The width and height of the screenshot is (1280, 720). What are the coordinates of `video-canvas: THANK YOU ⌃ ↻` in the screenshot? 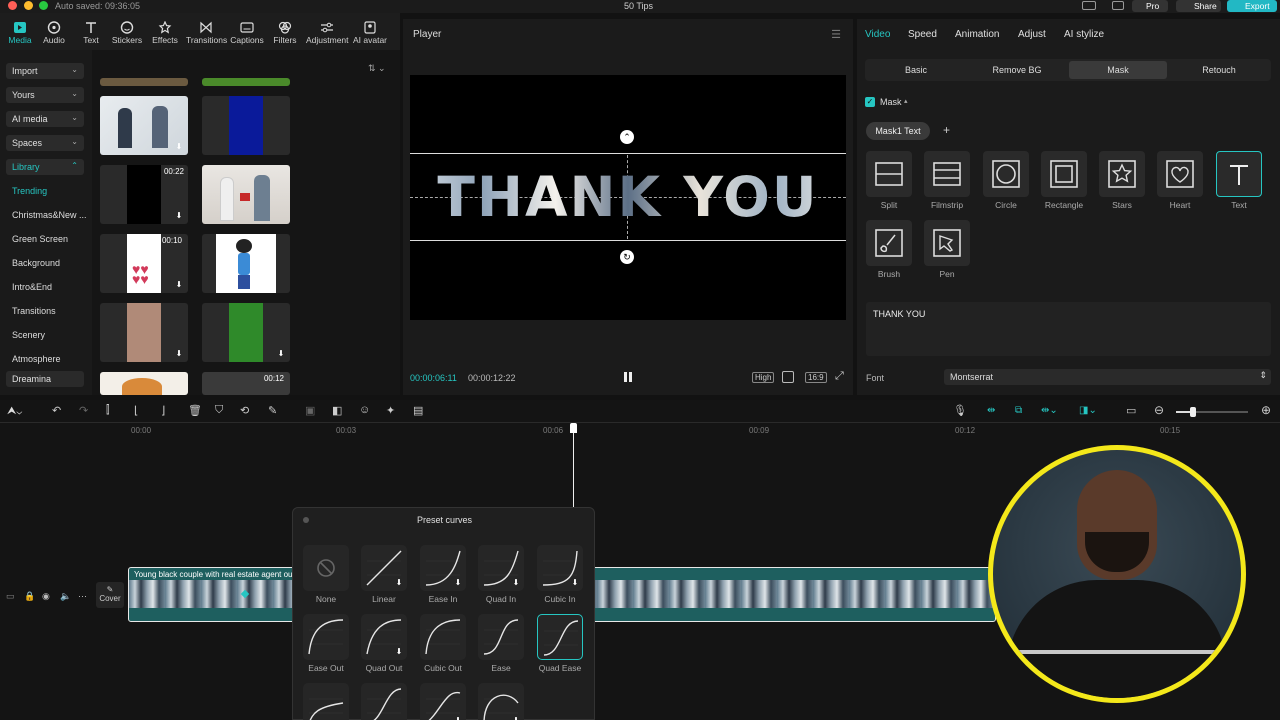 It's located at (628, 197).